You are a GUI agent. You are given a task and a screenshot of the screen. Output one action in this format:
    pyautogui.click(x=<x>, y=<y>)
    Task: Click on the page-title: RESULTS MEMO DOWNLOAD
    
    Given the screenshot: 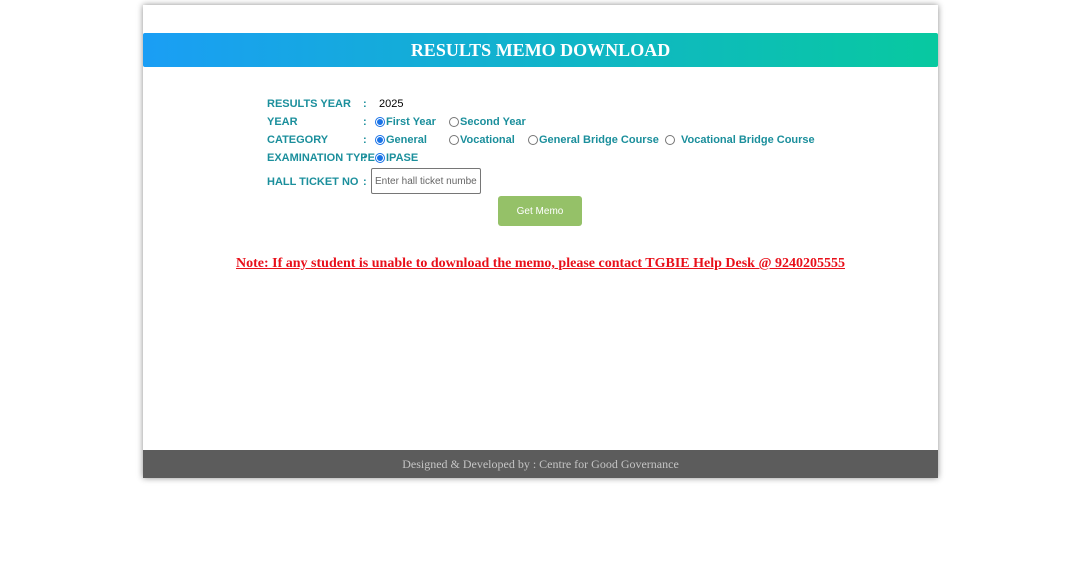 What is the action you would take?
    pyautogui.click(x=540, y=49)
    